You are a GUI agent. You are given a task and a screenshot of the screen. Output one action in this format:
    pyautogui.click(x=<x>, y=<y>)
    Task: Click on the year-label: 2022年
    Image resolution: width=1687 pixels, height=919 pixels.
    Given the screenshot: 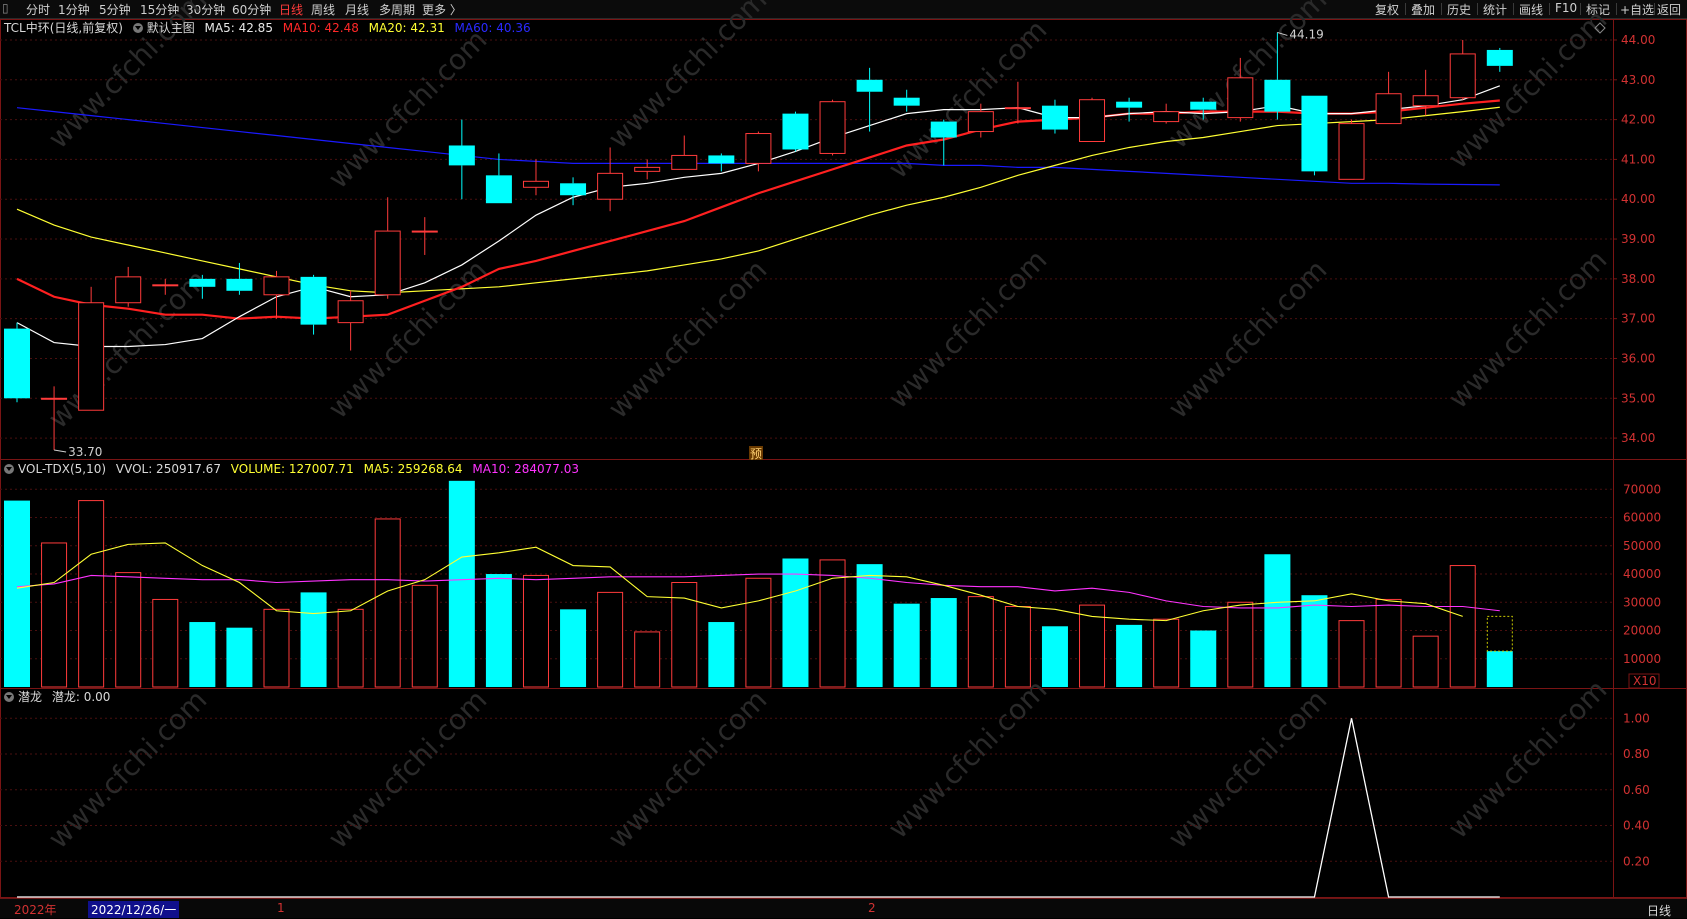 What is the action you would take?
    pyautogui.click(x=35, y=910)
    